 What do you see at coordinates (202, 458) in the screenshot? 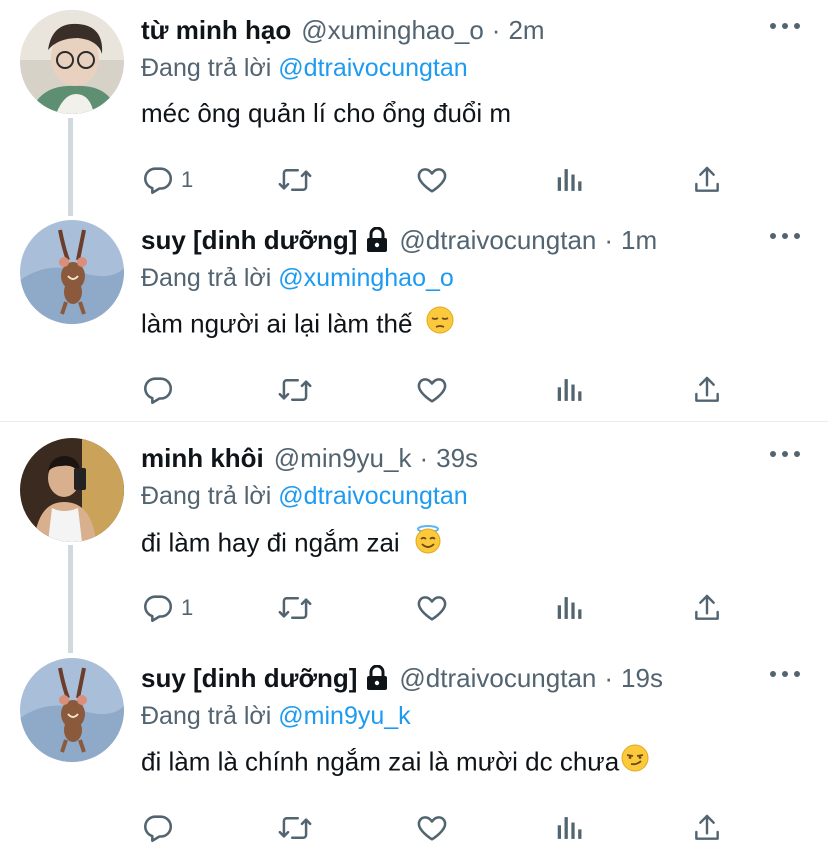
I see `display-name: minh khôi` at bounding box center [202, 458].